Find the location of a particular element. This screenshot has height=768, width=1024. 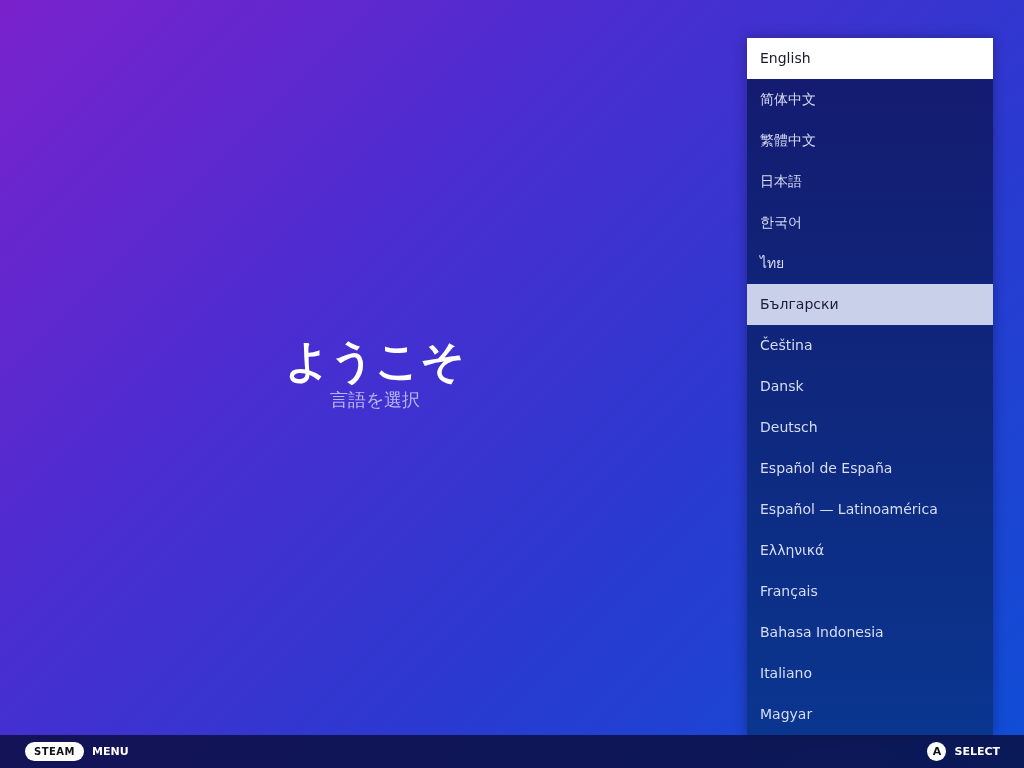

language-option: Ελληνικά is located at coordinates (870, 550).